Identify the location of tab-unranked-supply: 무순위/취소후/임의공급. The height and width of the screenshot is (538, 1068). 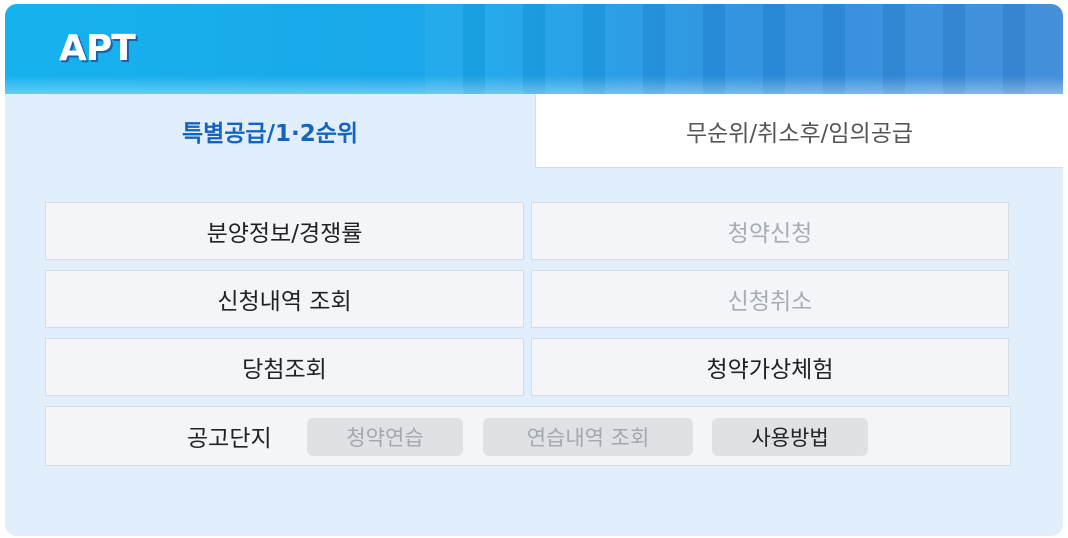
(799, 131).